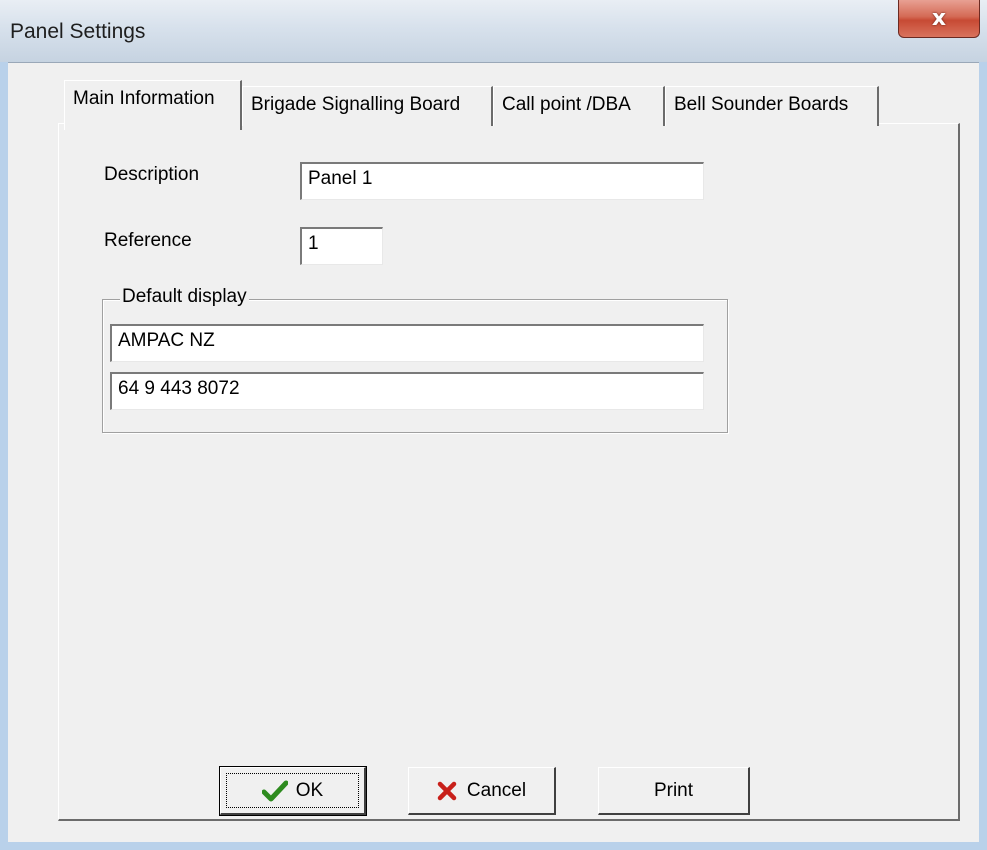 This screenshot has height=850, width=987. Describe the element at coordinates (415, 366) in the screenshot. I see `default-display-group` at that location.